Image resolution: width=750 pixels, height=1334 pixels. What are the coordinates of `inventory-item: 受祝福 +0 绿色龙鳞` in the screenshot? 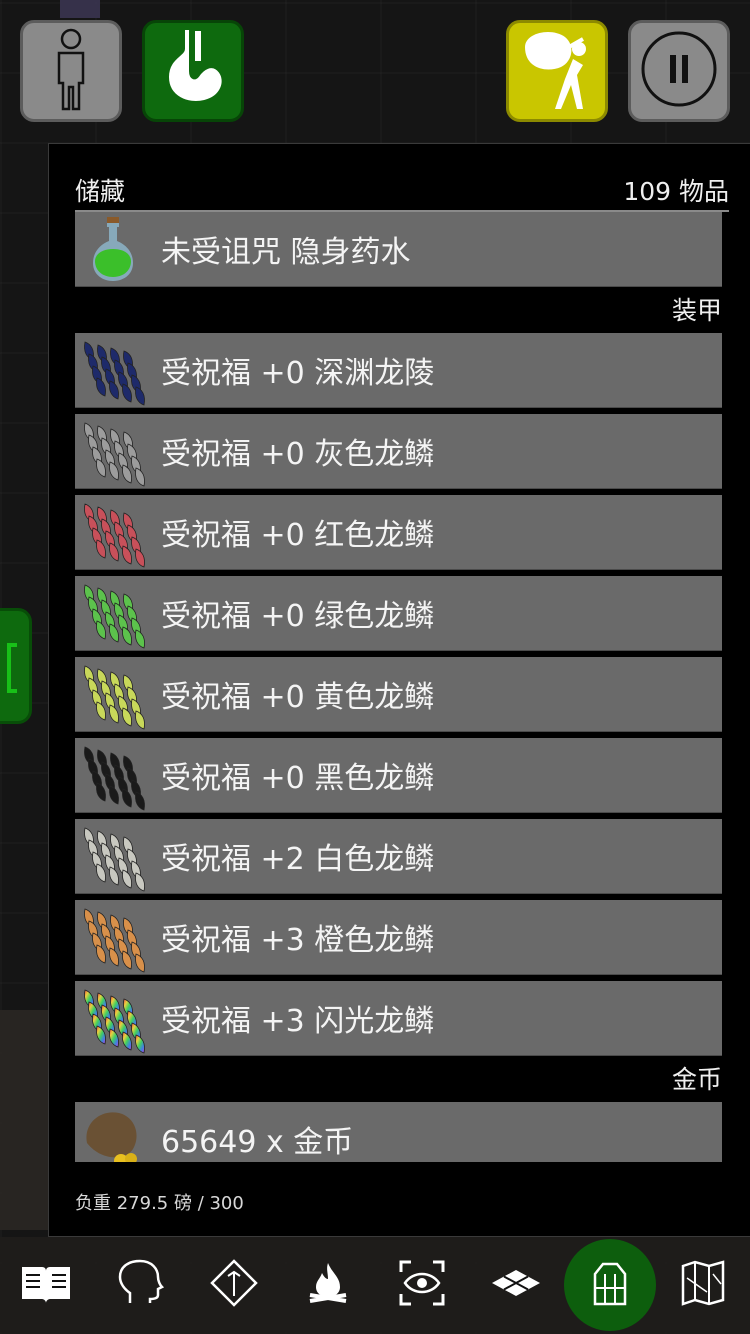 It's located at (398, 613).